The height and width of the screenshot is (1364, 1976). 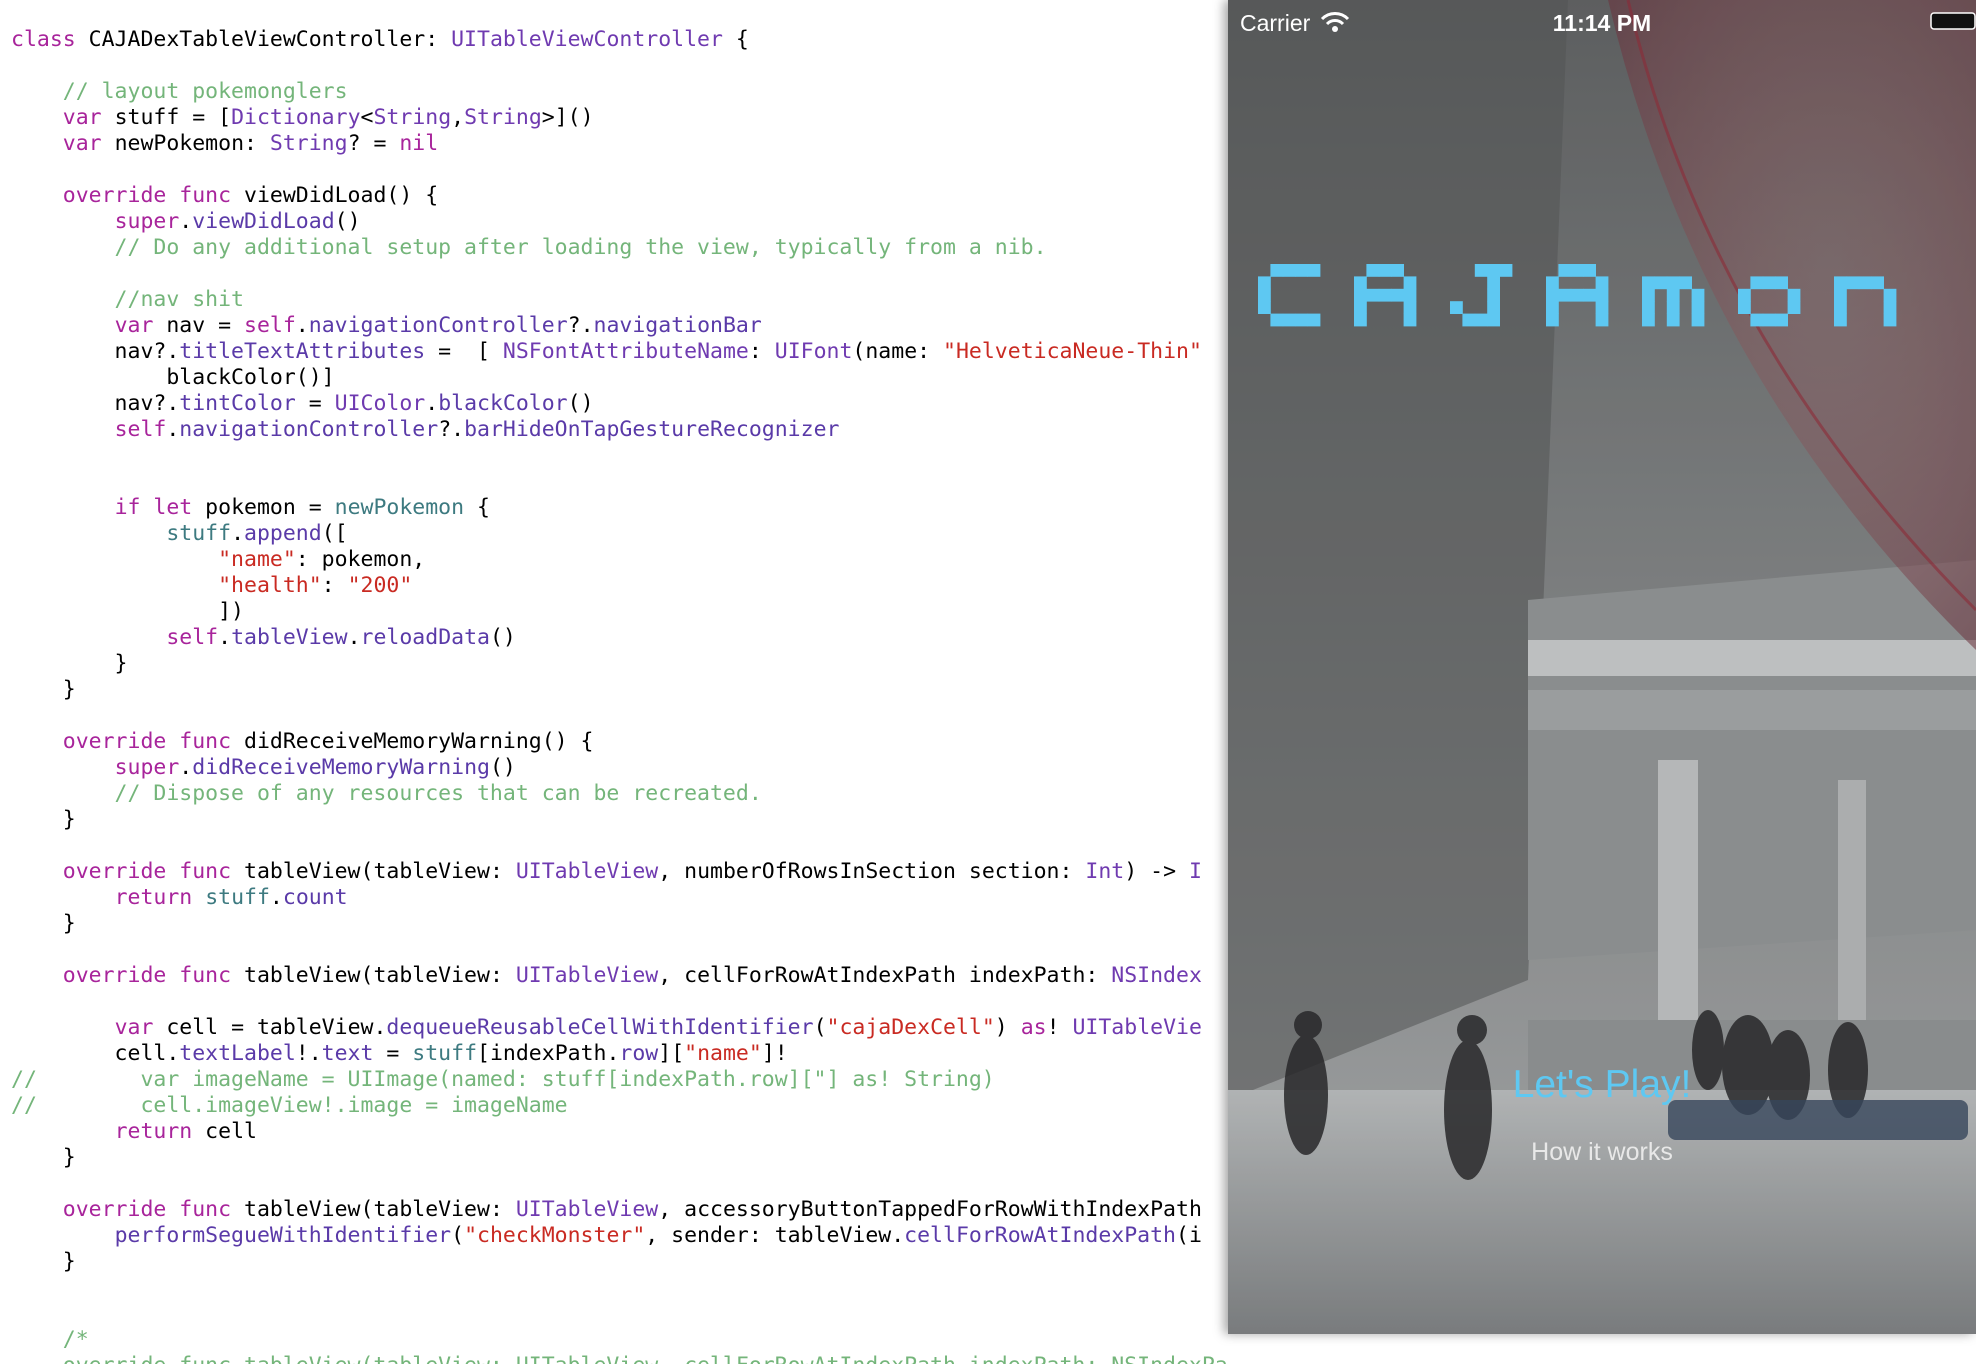 I want to click on code-token: "name", so click(x=723, y=1053).